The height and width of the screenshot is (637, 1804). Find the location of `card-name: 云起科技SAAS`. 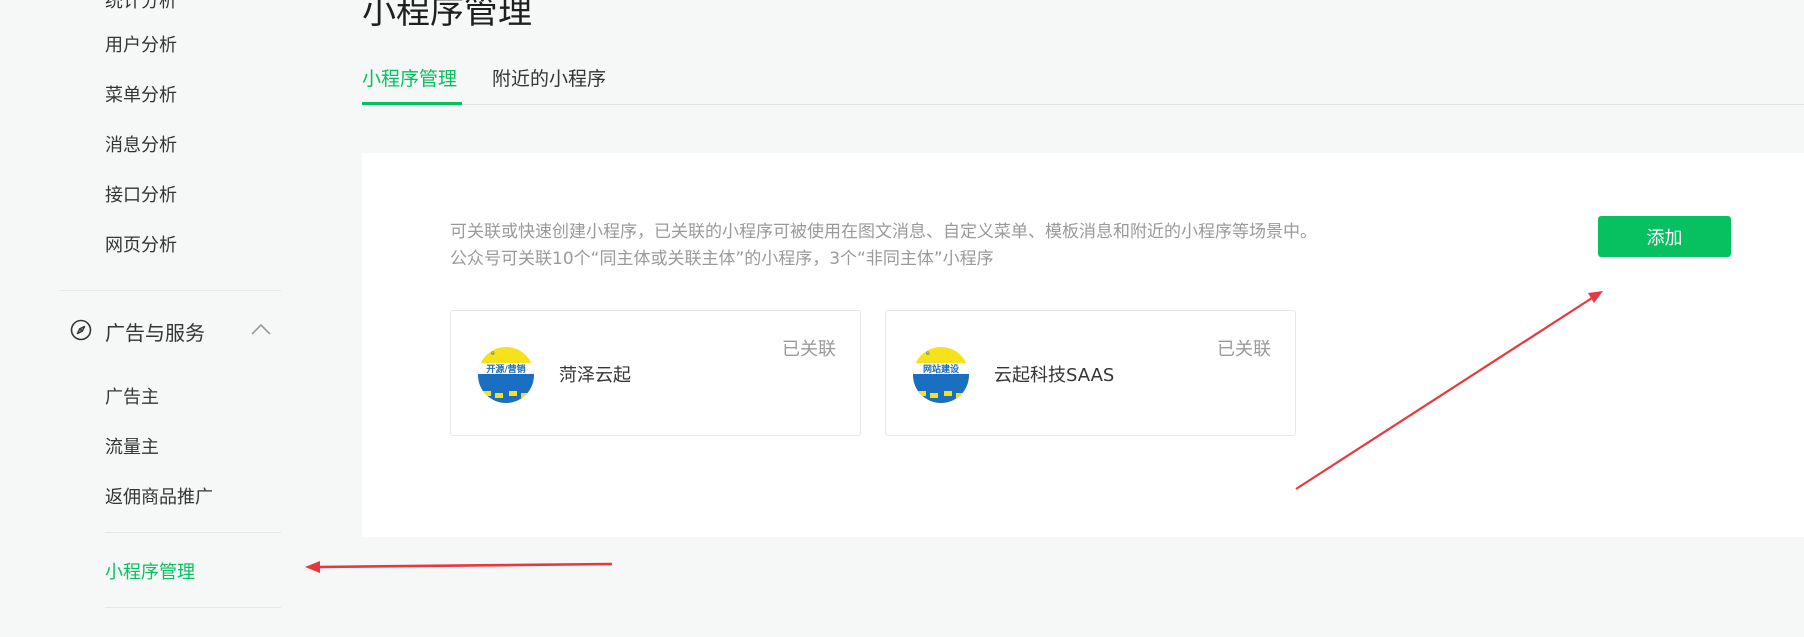

card-name: 云起科技SAAS is located at coordinates (1054, 375).